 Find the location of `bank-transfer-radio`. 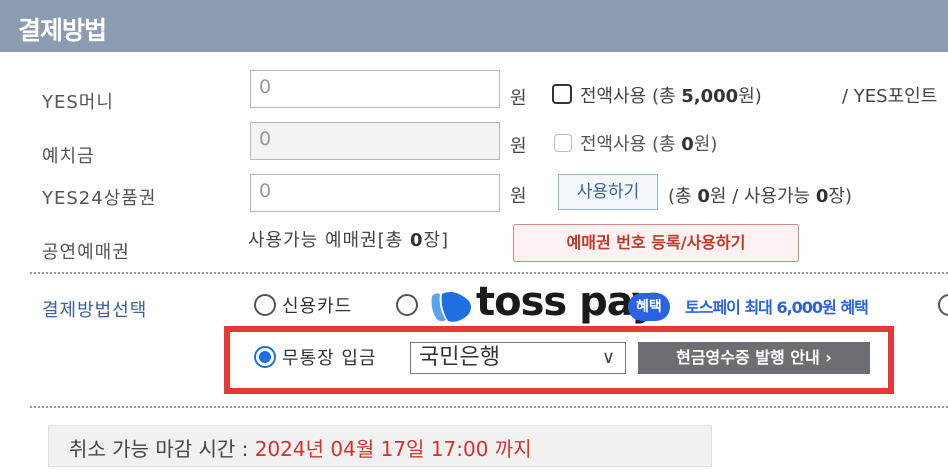

bank-transfer-radio is located at coordinates (265, 357).